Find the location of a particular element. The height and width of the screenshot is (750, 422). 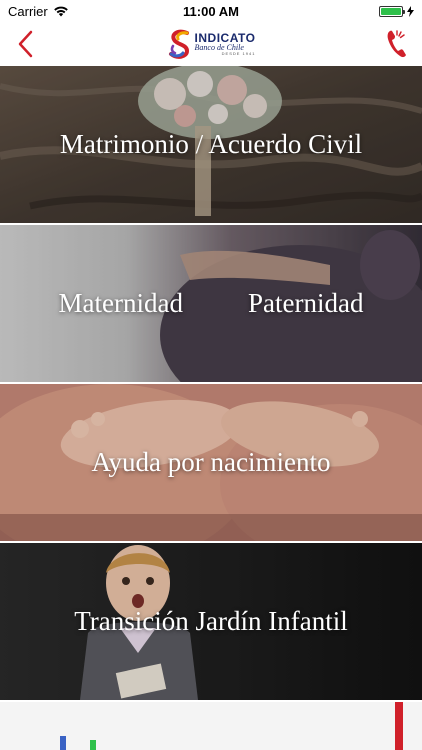

call-button is located at coordinates (397, 44).